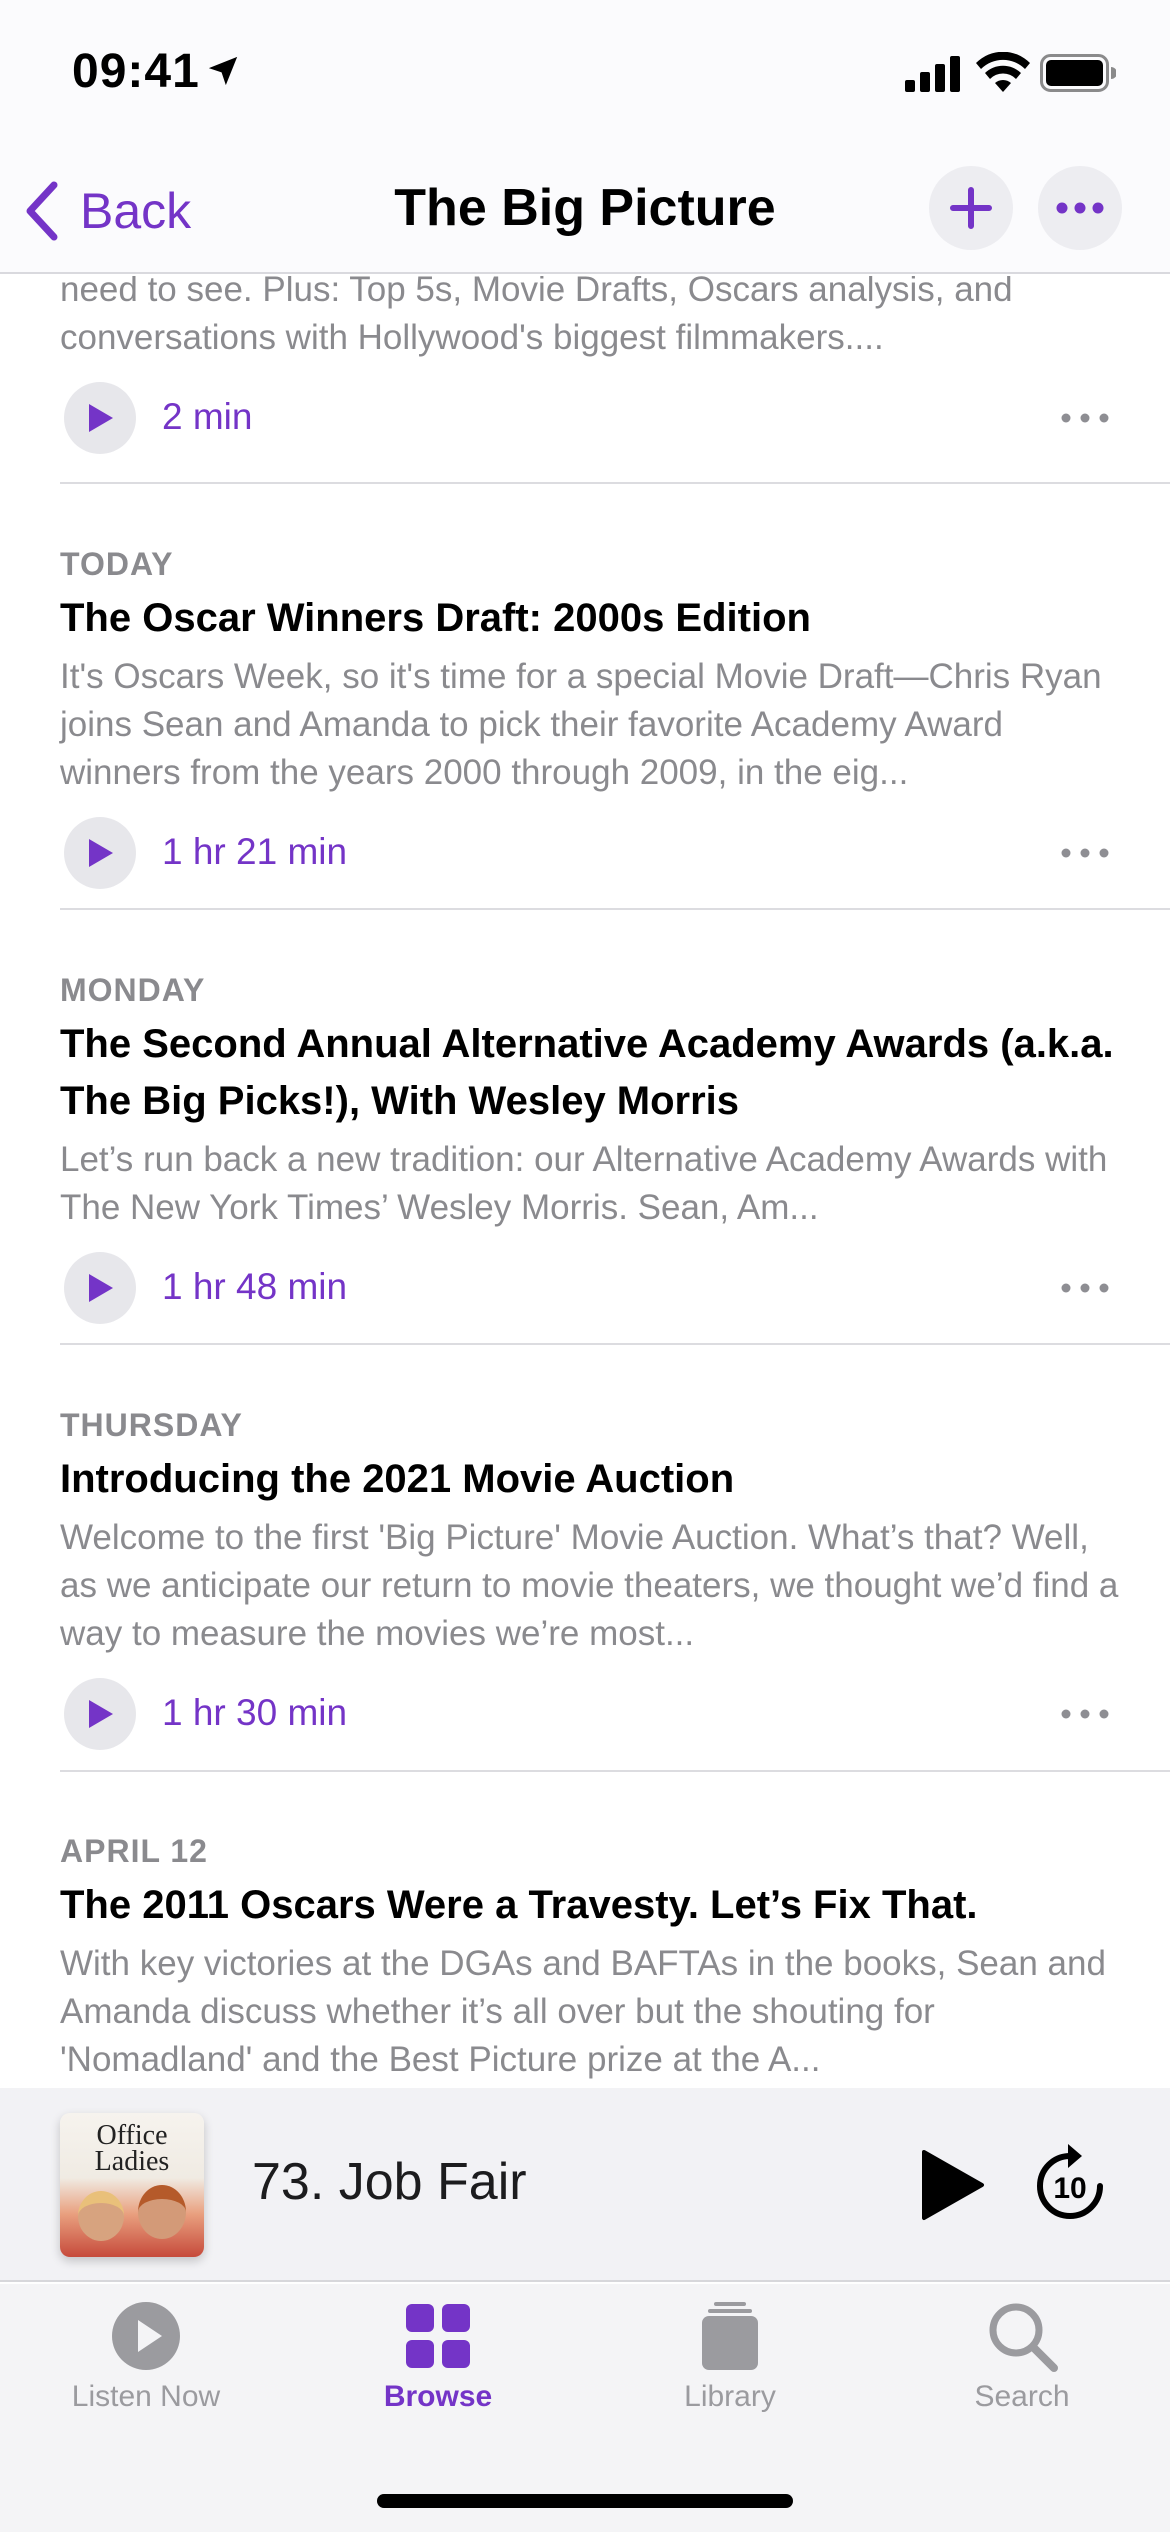 The height and width of the screenshot is (2532, 1170). I want to click on episode-date: MONDAY, so click(133, 990).